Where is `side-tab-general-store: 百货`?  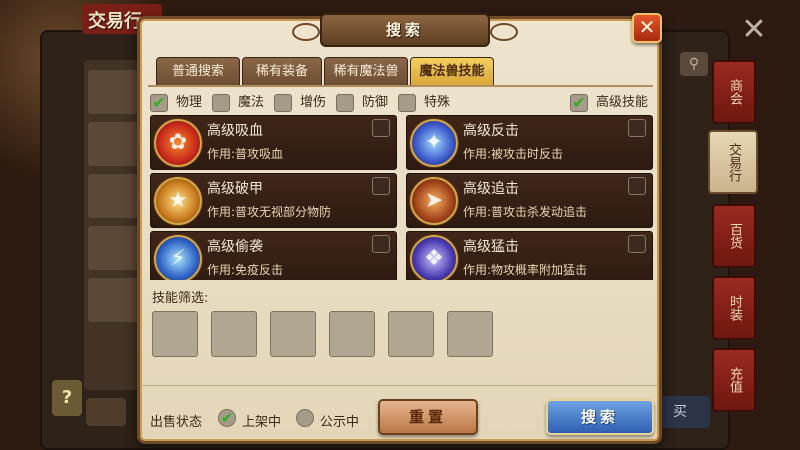
side-tab-general-store: 百货 is located at coordinates (734, 236).